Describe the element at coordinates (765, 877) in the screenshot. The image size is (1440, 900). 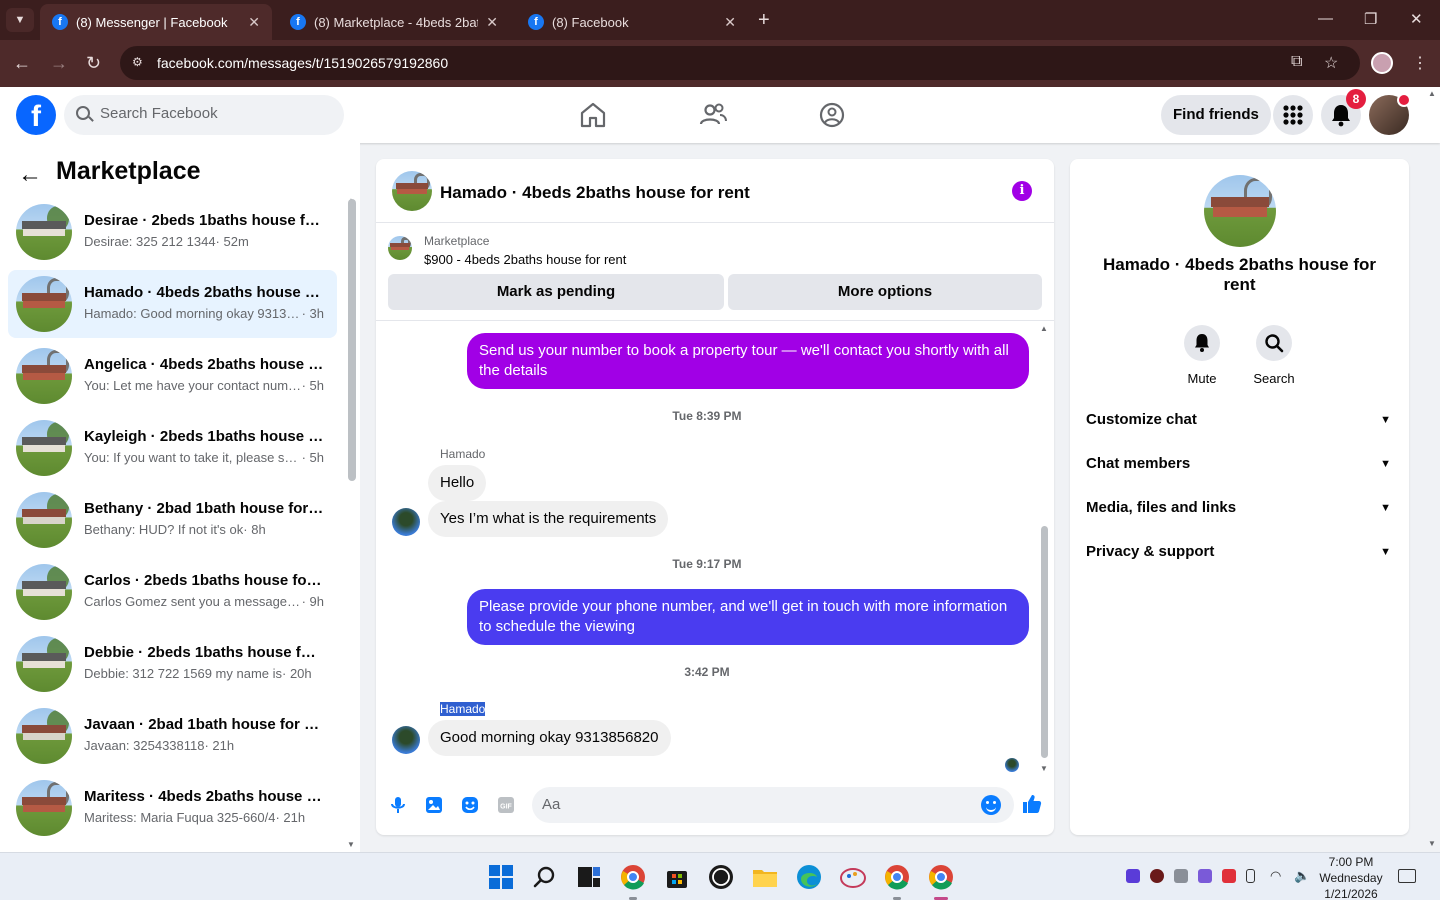
I see `file-explorer-icon` at that location.